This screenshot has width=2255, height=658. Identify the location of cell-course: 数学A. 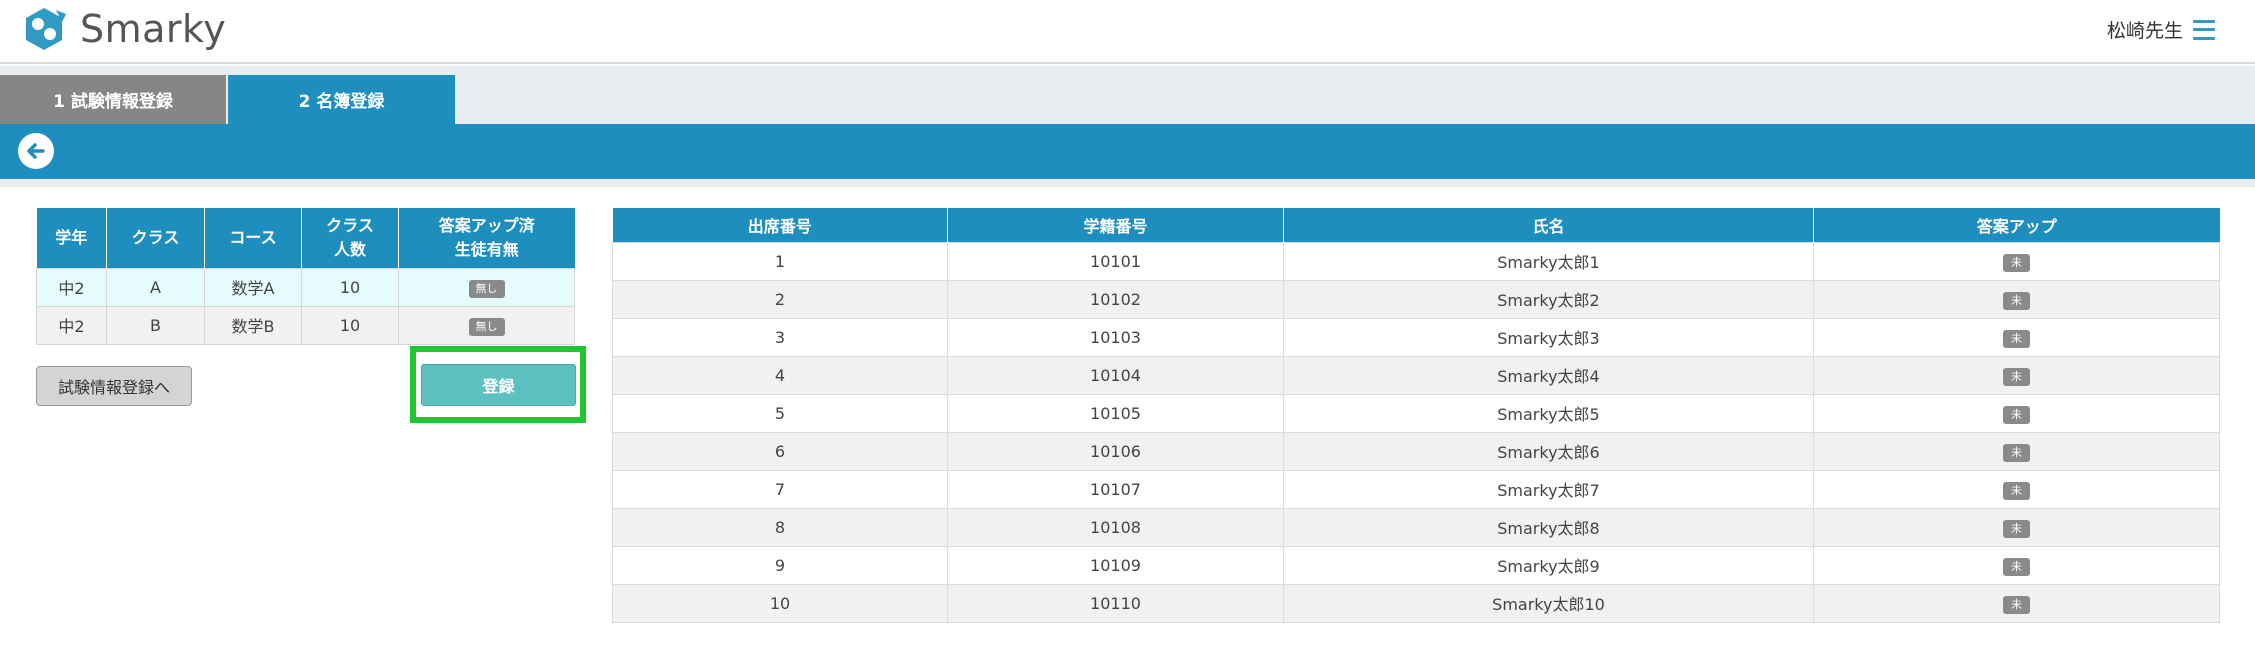
(253, 287).